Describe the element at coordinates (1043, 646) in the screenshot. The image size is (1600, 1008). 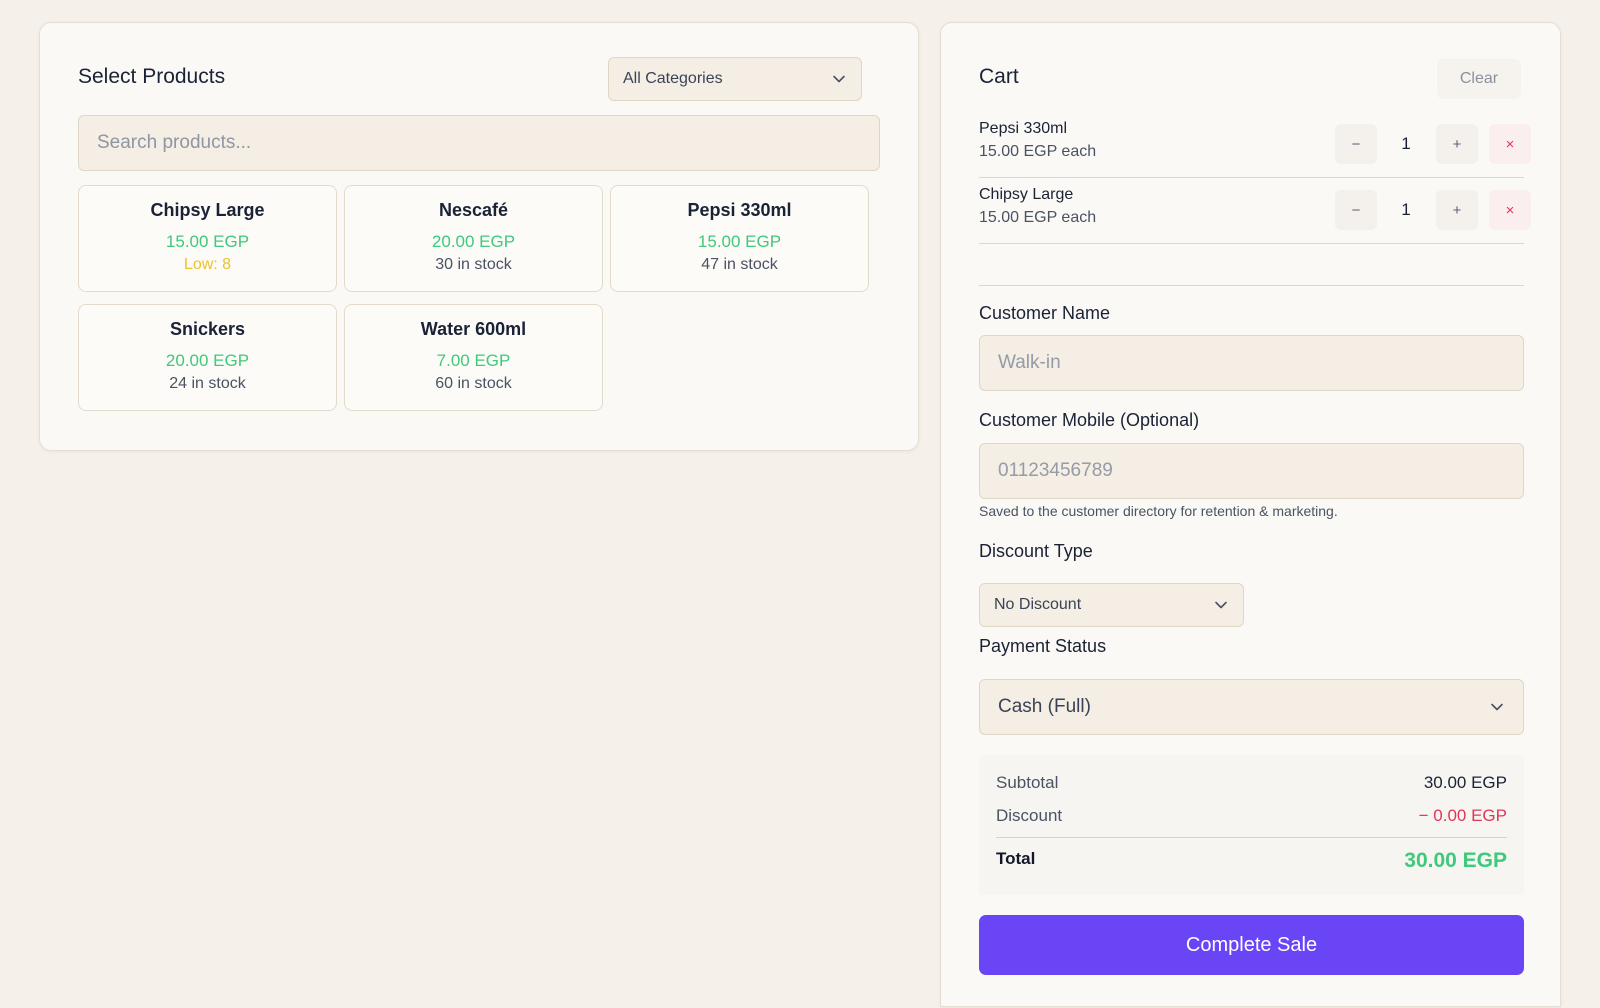
I see `payment-status-label: Payment Status` at that location.